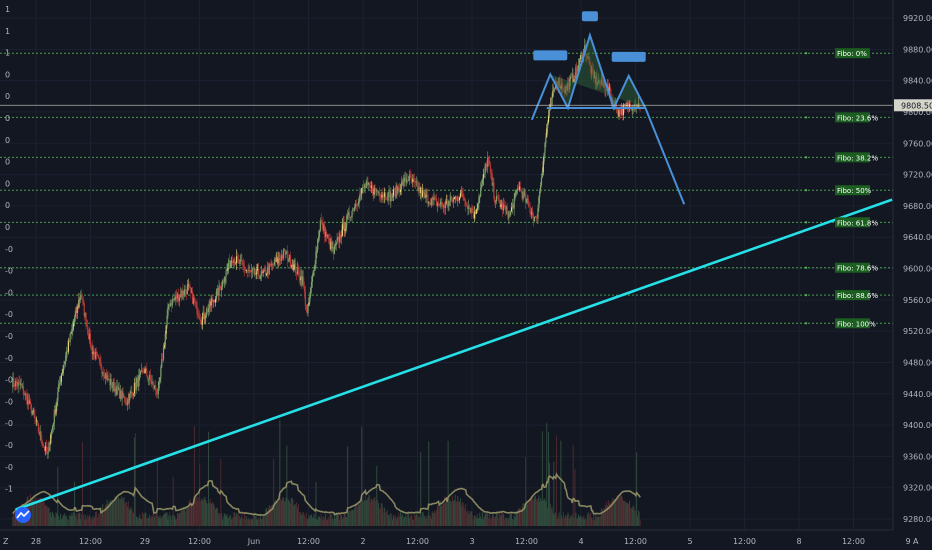  Describe the element at coordinates (916, 541) in the screenshot. I see `corner-right-label: A` at that location.